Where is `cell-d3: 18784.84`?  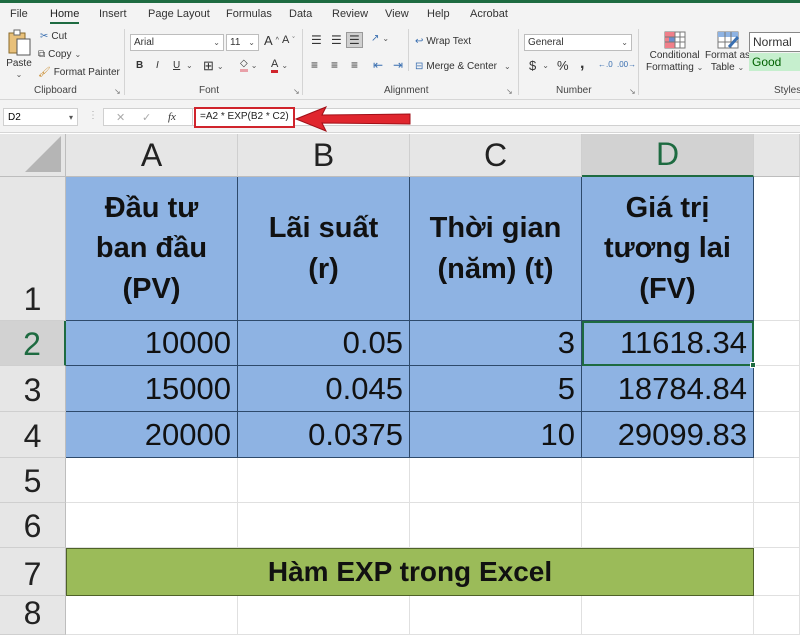 cell-d3: 18784.84 is located at coordinates (668, 389).